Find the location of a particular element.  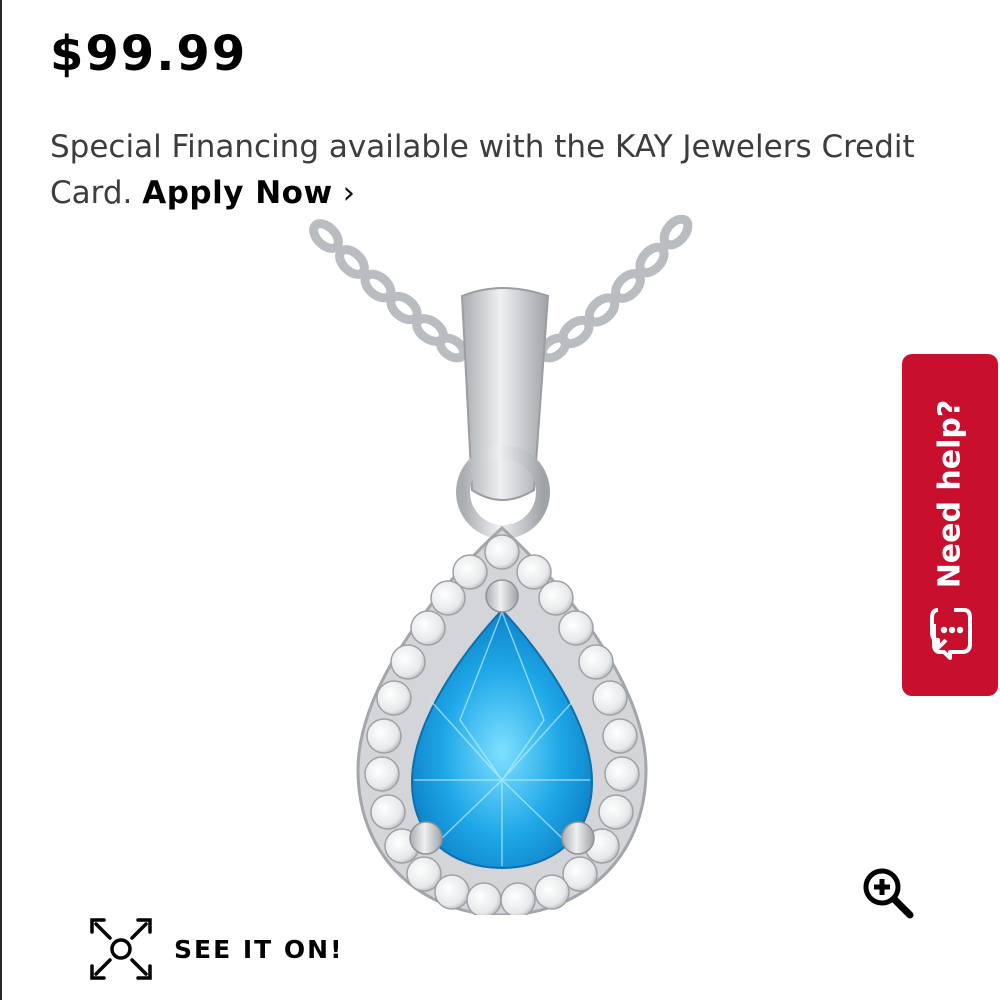

zoom-in-icon is located at coordinates (887, 892).